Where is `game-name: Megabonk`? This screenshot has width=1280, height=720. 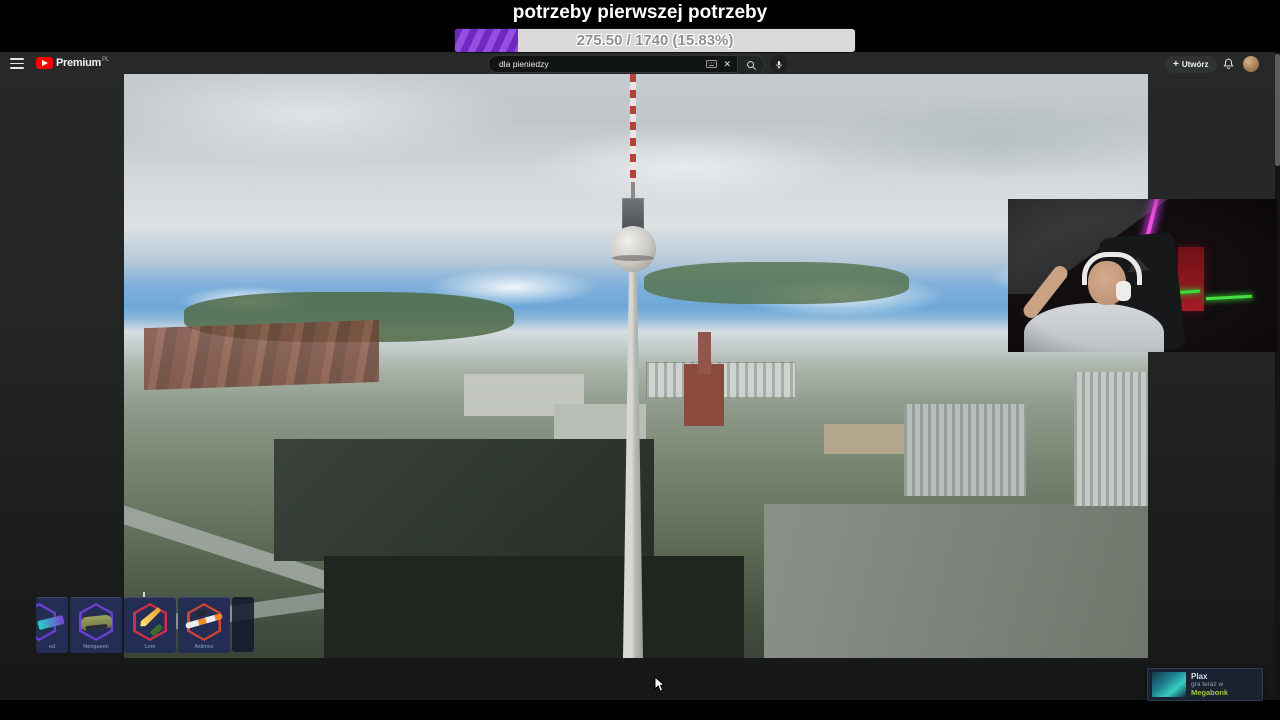
game-name: Megabonk is located at coordinates (1210, 692).